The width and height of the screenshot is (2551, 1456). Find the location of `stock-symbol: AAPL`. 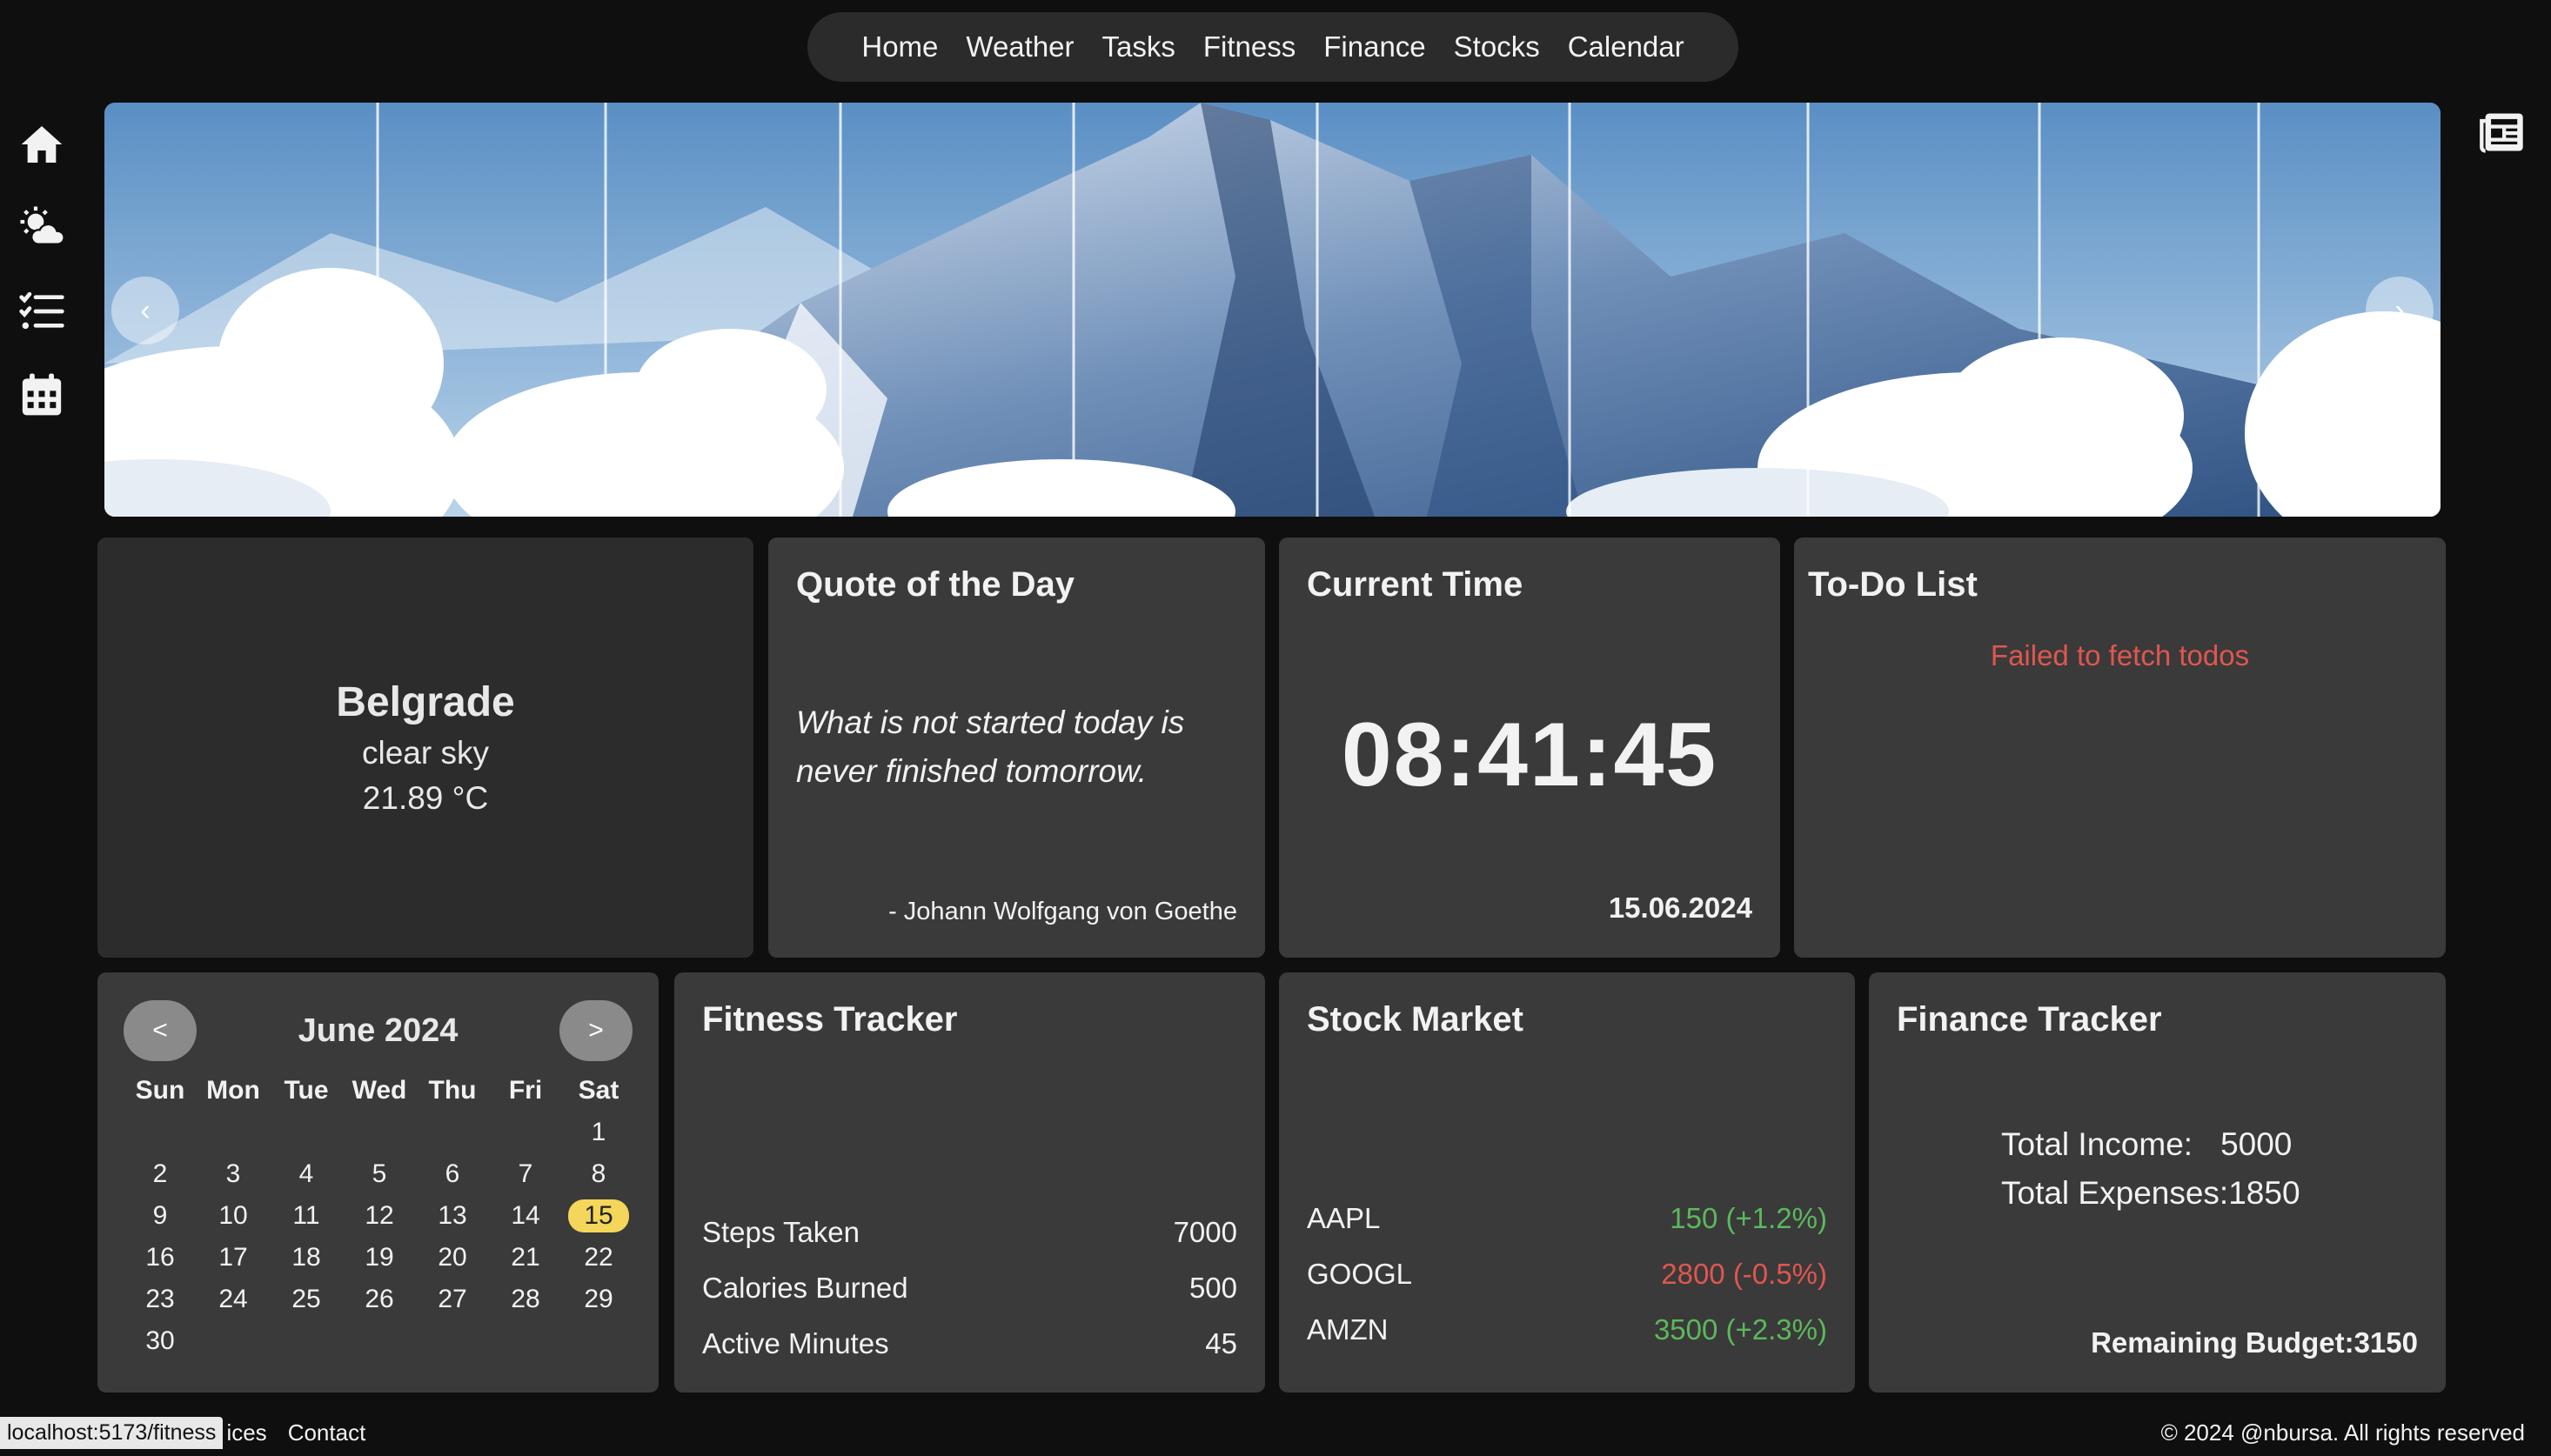

stock-symbol: AAPL is located at coordinates (1344, 1218).